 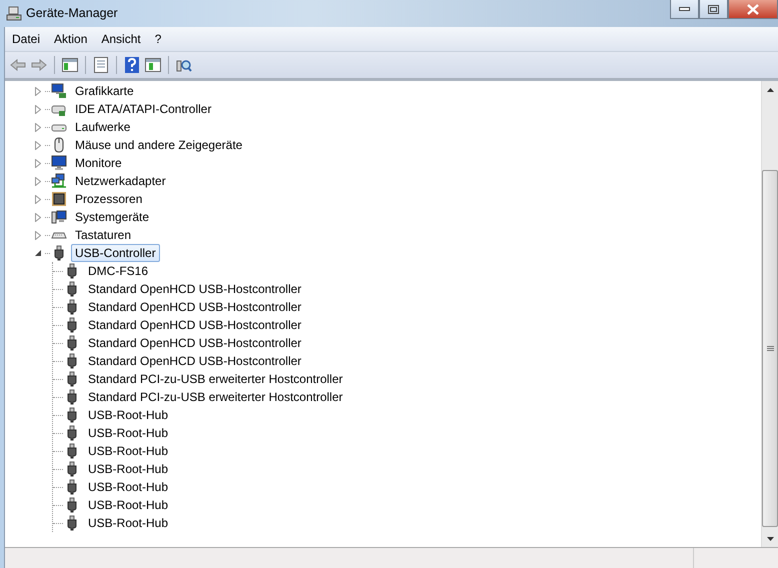 What do you see at coordinates (112, 217) in the screenshot?
I see `tree-item: Systemgeräte` at bounding box center [112, 217].